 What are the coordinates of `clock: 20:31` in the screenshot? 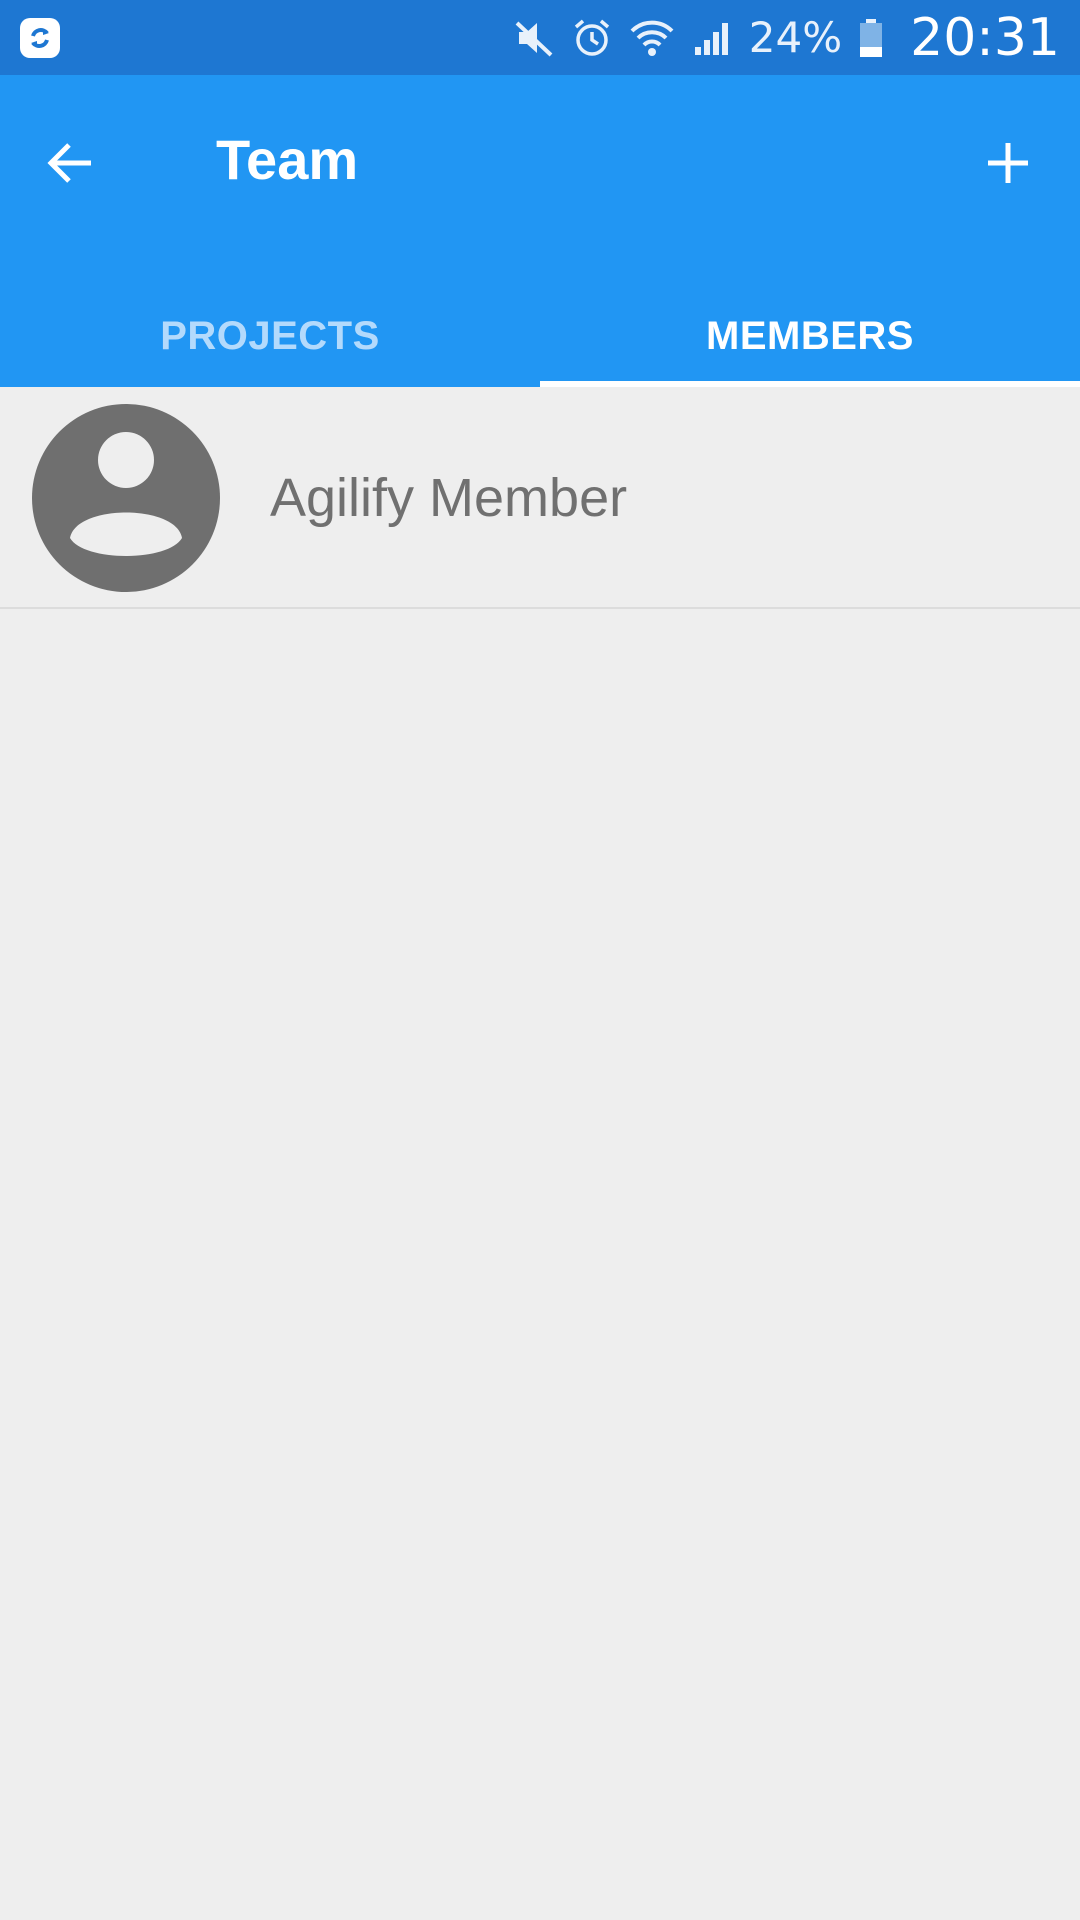 It's located at (985, 37).